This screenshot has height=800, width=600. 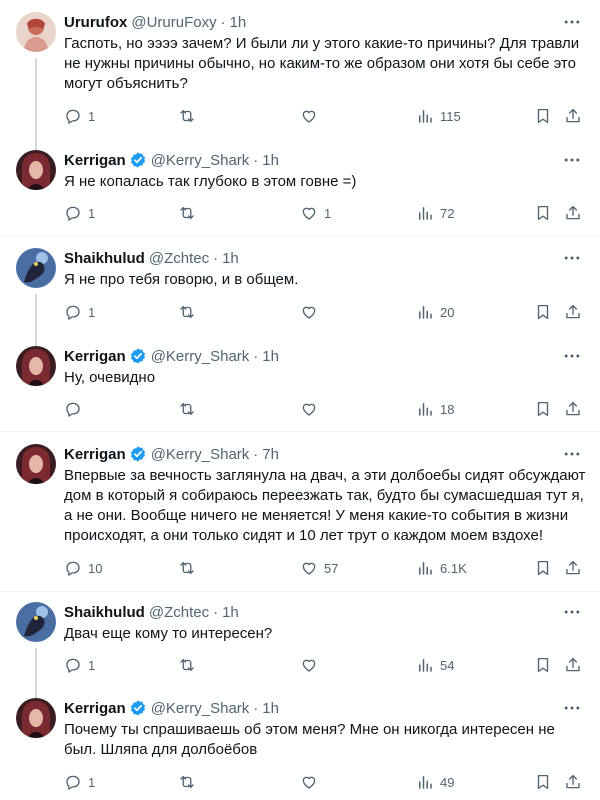 I want to click on views-button: 49, so click(x=435, y=782).